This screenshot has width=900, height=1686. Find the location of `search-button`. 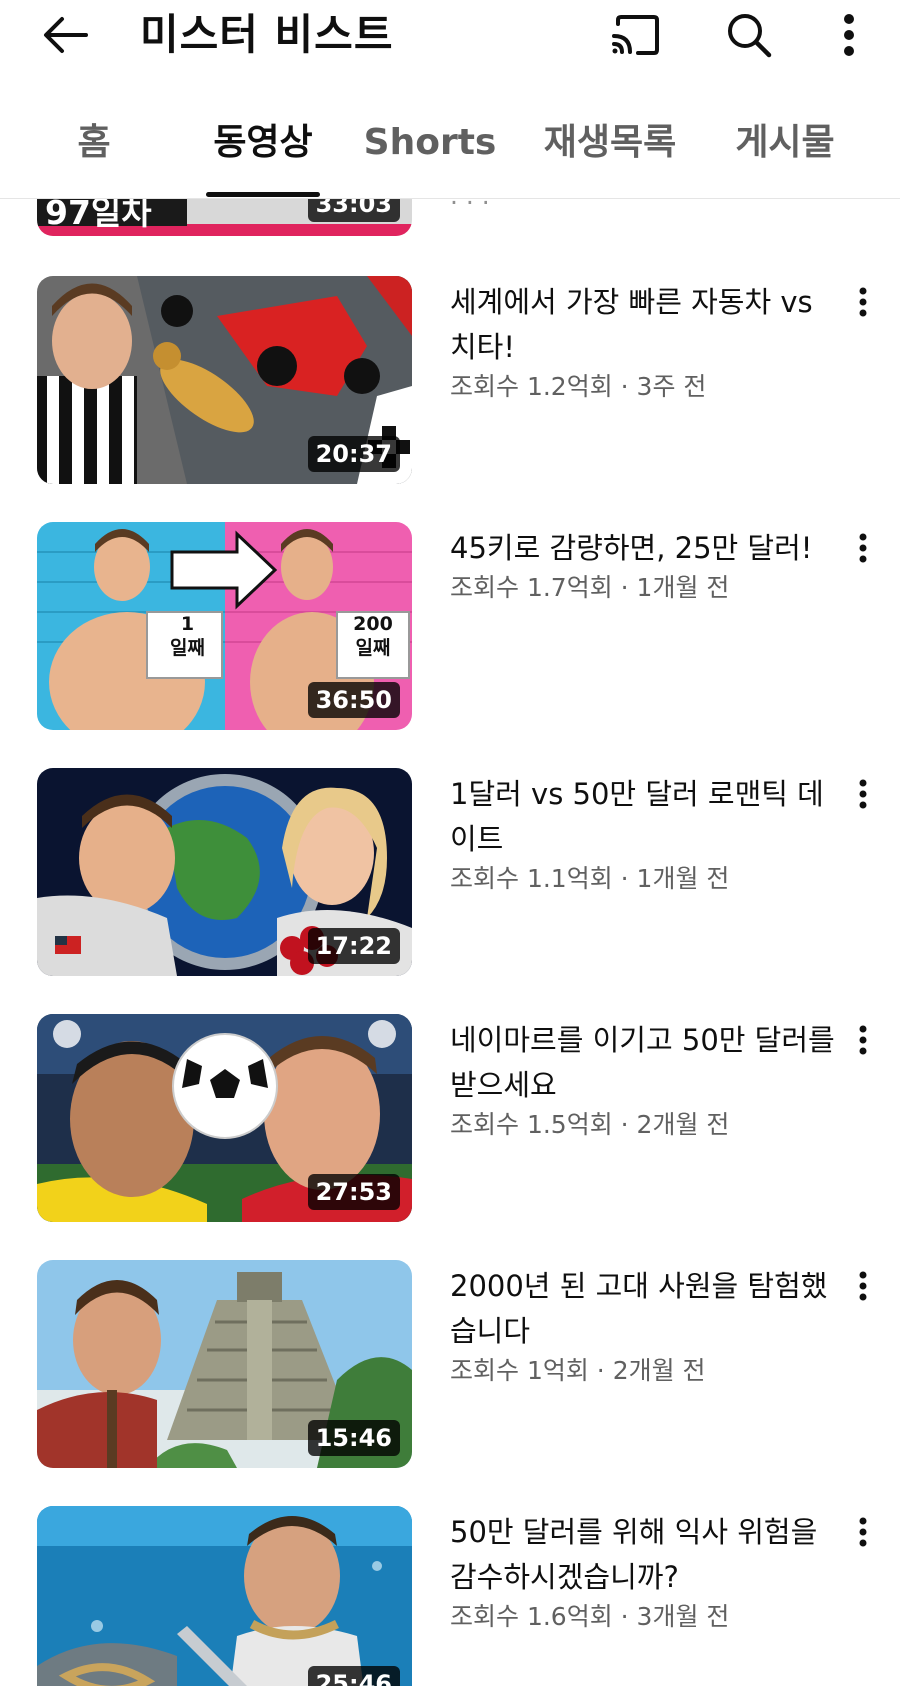

search-button is located at coordinates (749, 35).